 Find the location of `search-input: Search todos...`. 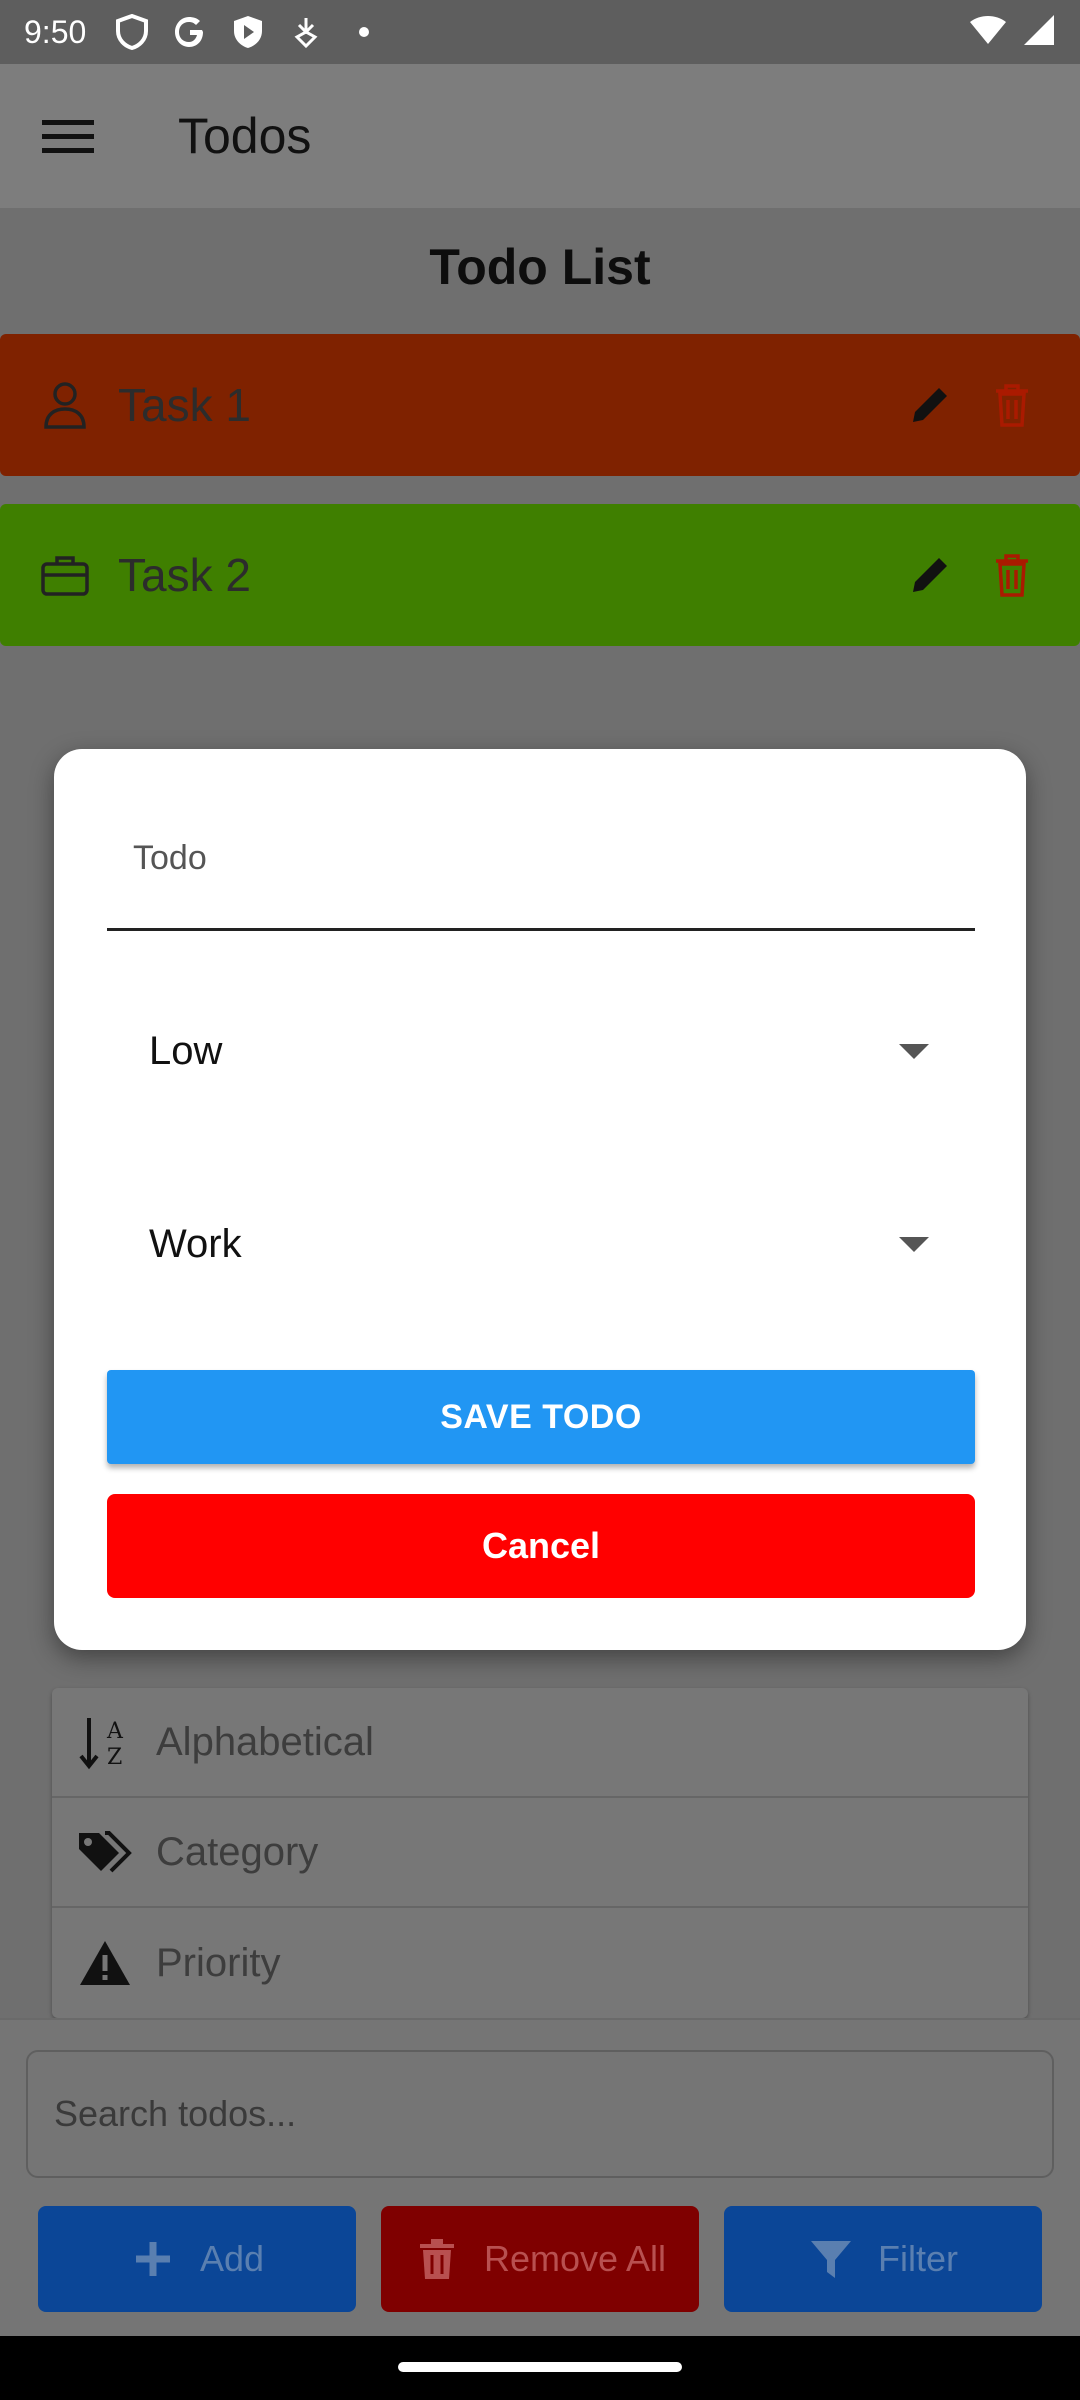

search-input: Search todos... is located at coordinates (540, 2114).